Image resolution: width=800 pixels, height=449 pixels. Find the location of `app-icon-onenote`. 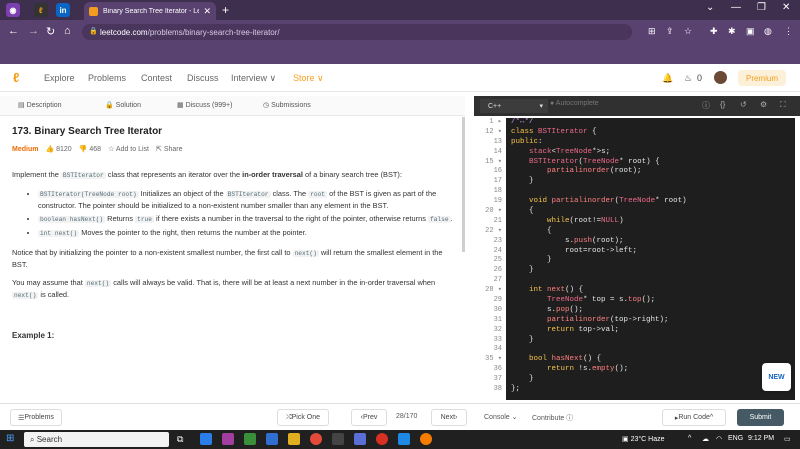

app-icon-onenote is located at coordinates (228, 439).